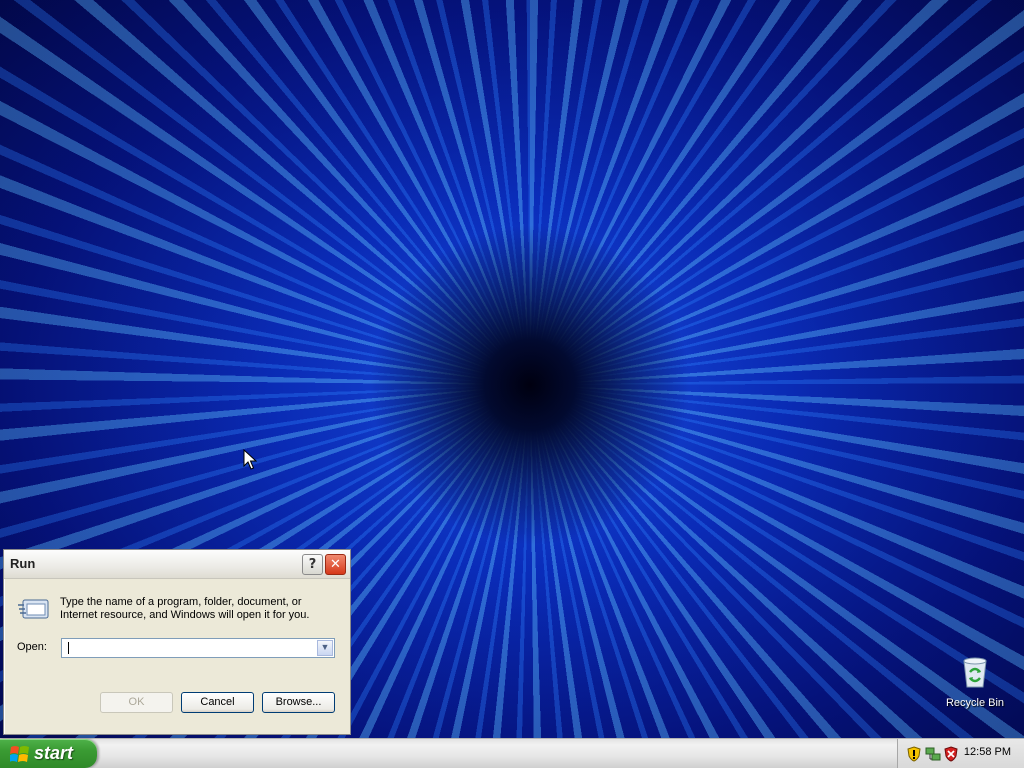 This screenshot has height=768, width=1024. I want to click on text-caret, so click(68, 648).